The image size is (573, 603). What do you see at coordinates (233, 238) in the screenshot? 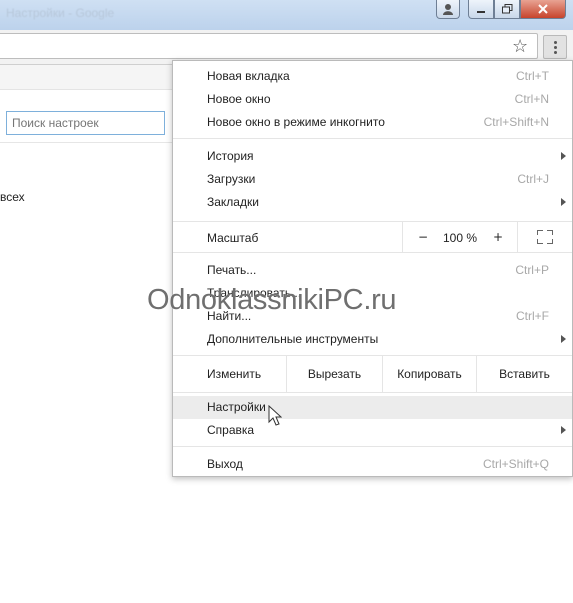
I see `zoom-label: Масштаб` at bounding box center [233, 238].